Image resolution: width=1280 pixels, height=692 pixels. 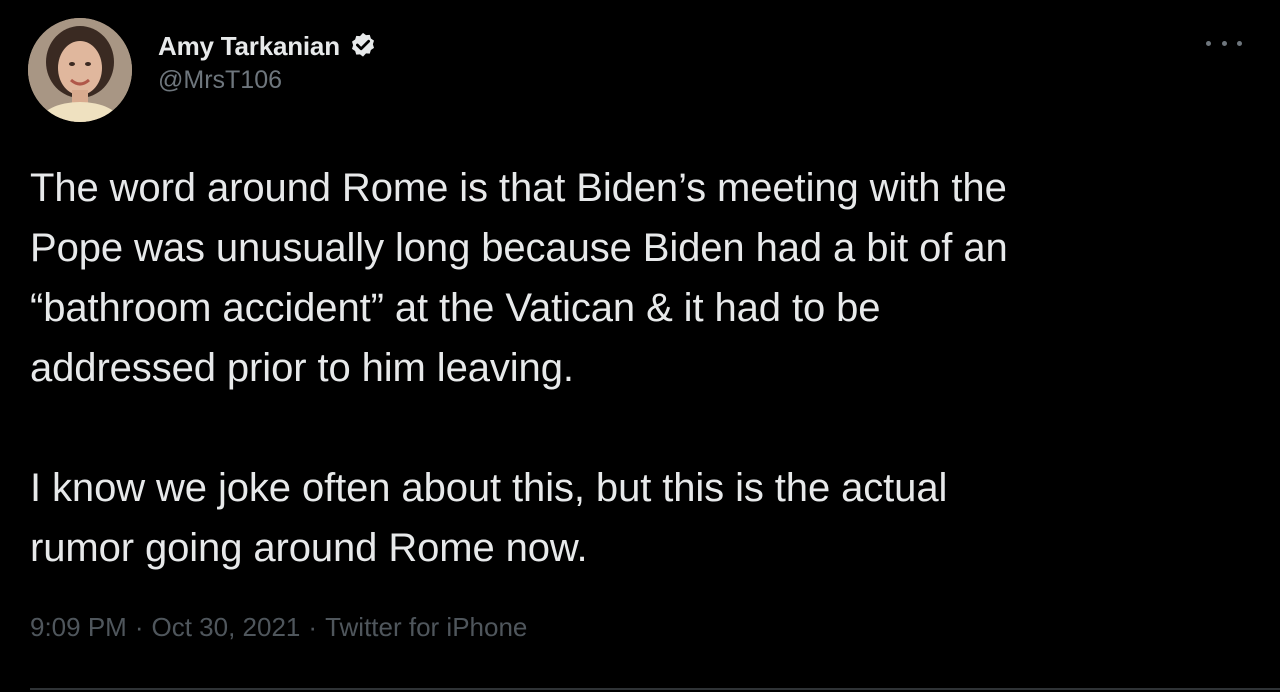 I want to click on tweet-source: Twitter for iPhone, so click(x=426, y=627).